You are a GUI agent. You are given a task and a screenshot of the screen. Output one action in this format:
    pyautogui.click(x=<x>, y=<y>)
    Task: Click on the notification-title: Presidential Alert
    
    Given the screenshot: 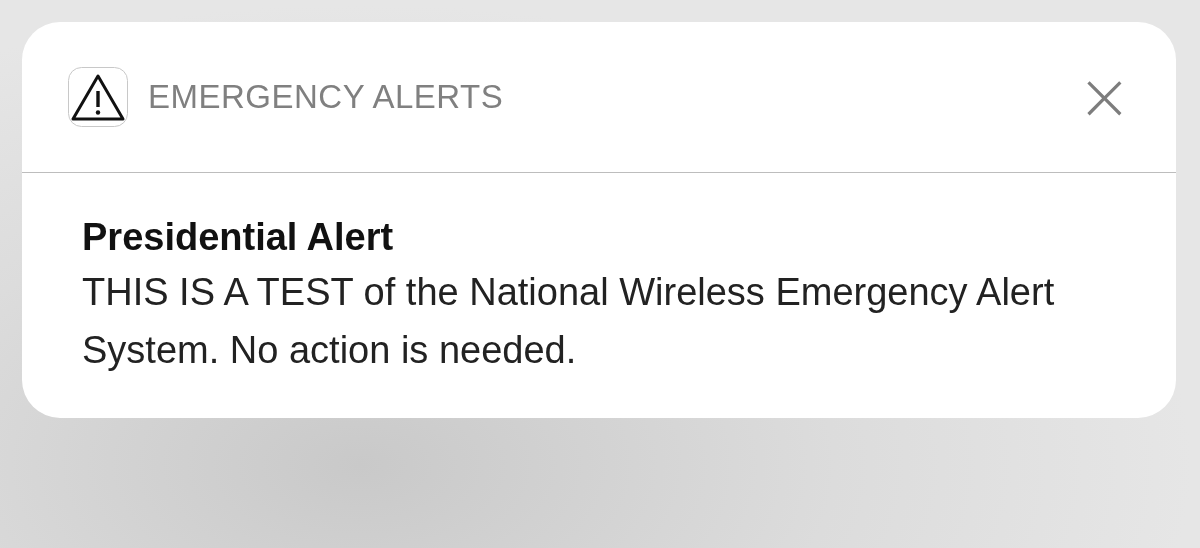 What is the action you would take?
    pyautogui.click(x=238, y=237)
    